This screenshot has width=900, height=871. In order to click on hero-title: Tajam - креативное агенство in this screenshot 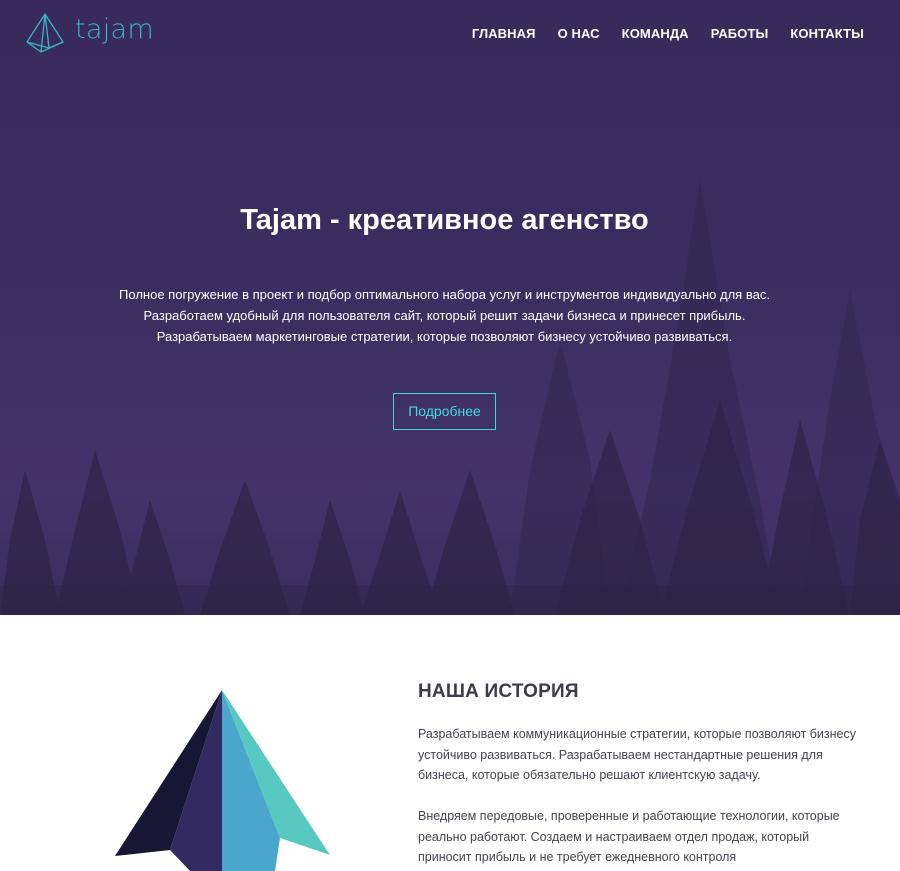, I will do `click(444, 220)`.